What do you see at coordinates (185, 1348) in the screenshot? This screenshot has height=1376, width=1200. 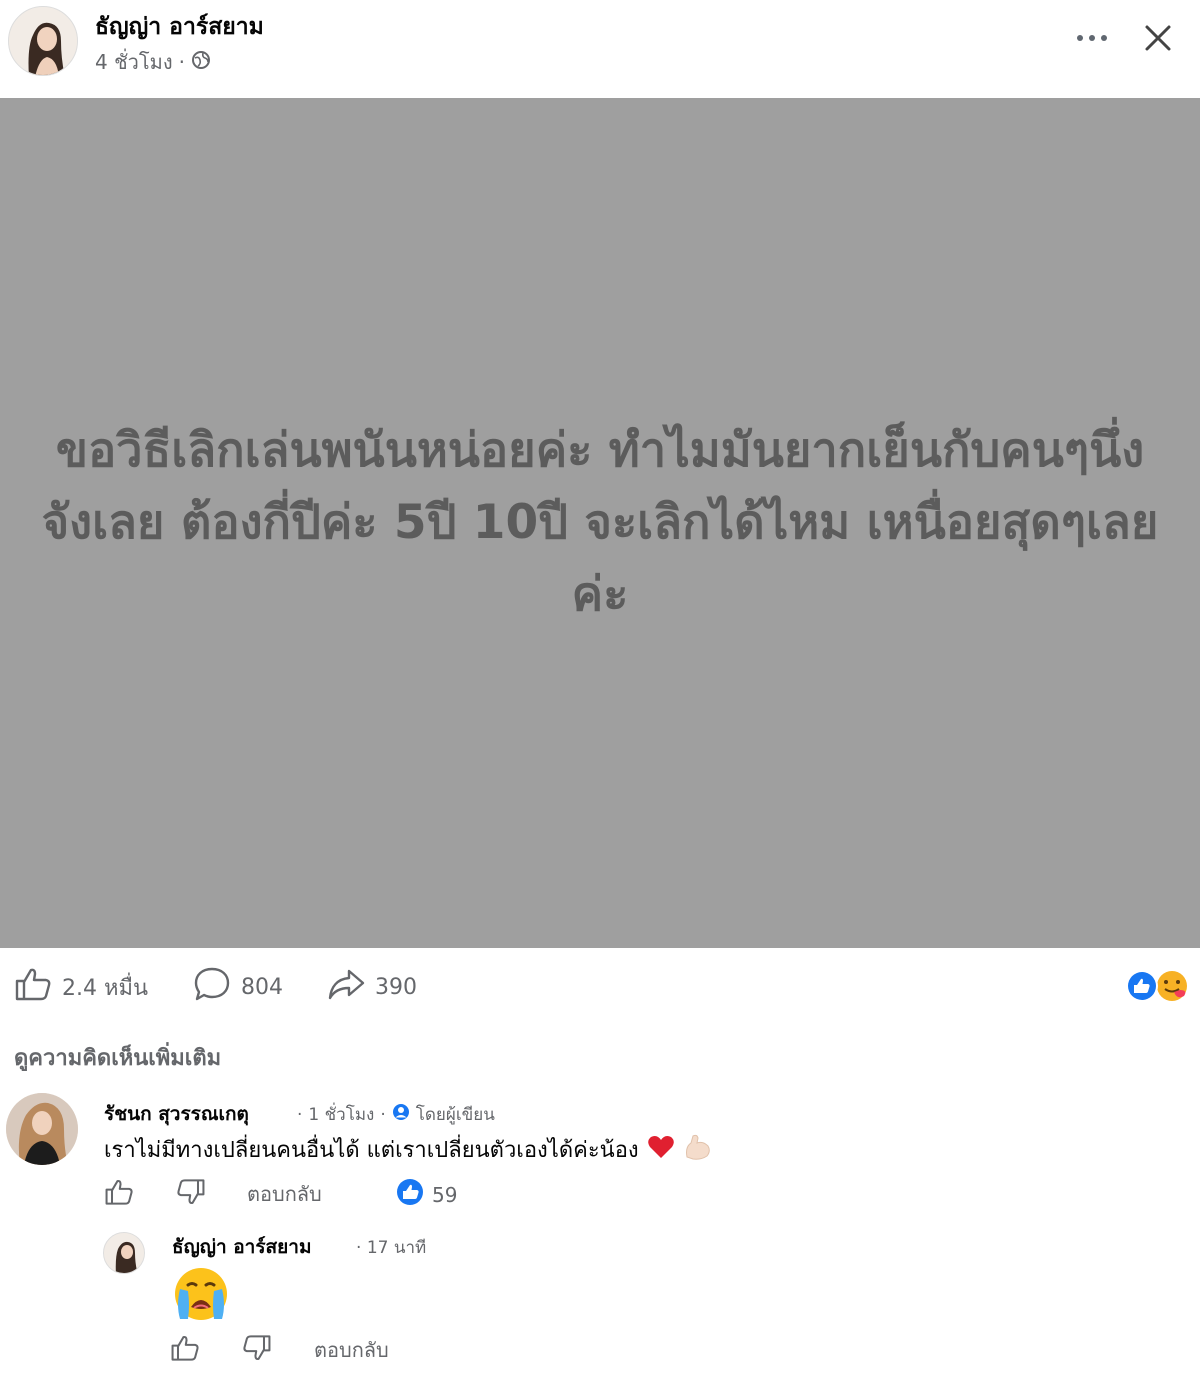 I see `reply-like-button` at bounding box center [185, 1348].